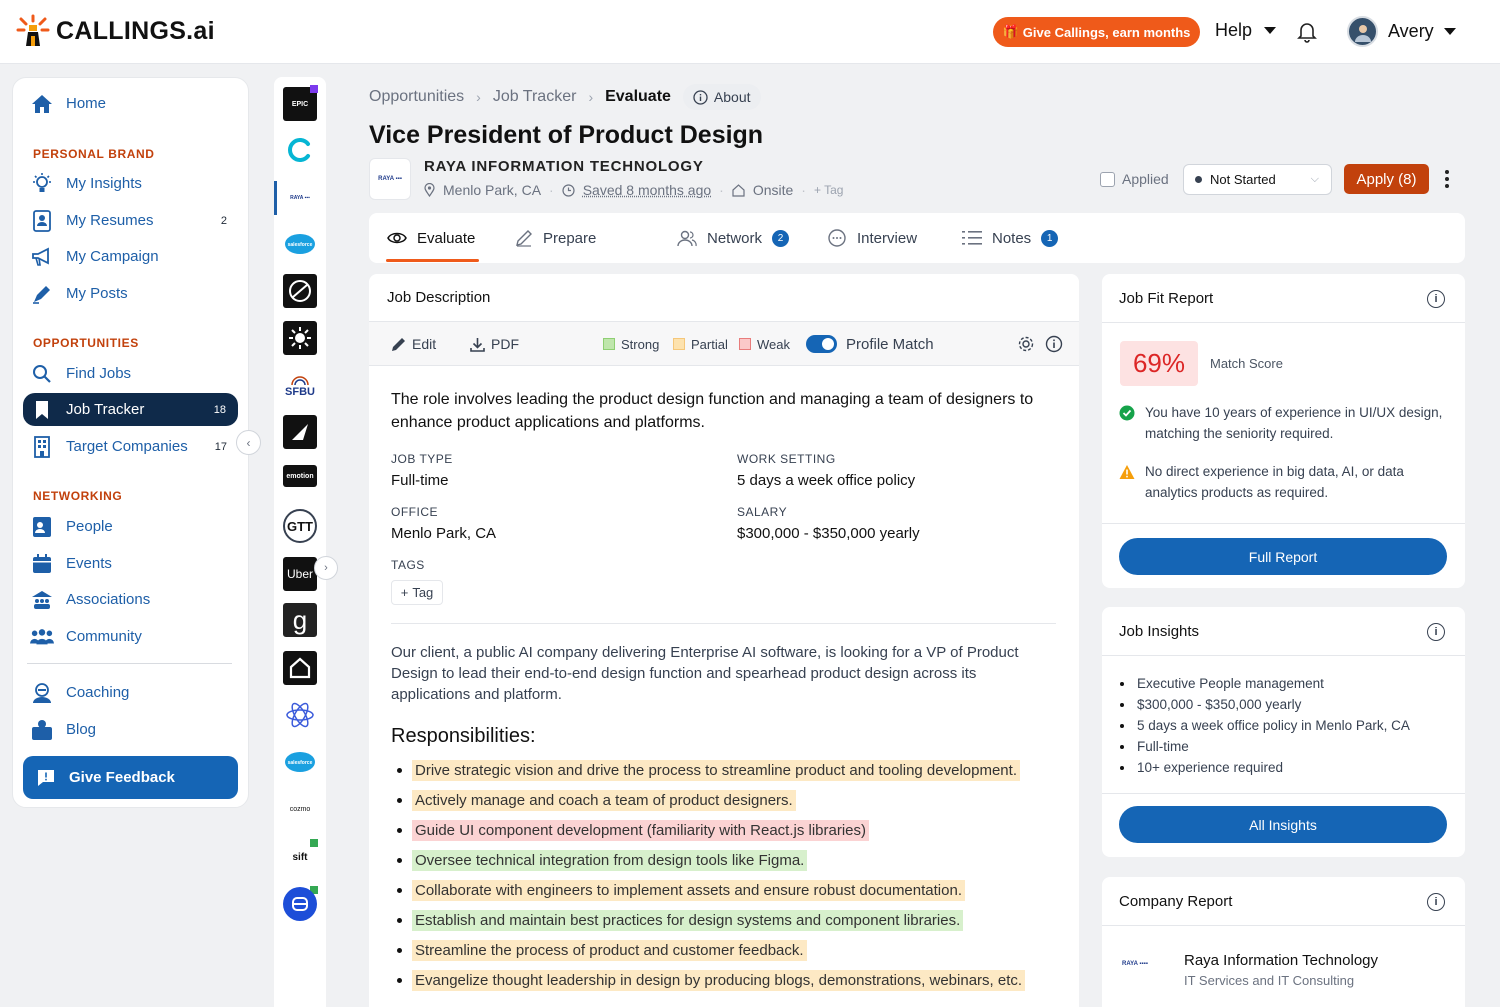 This screenshot has width=1500, height=1007. I want to click on sidebar-item-label: Blog, so click(81, 729).